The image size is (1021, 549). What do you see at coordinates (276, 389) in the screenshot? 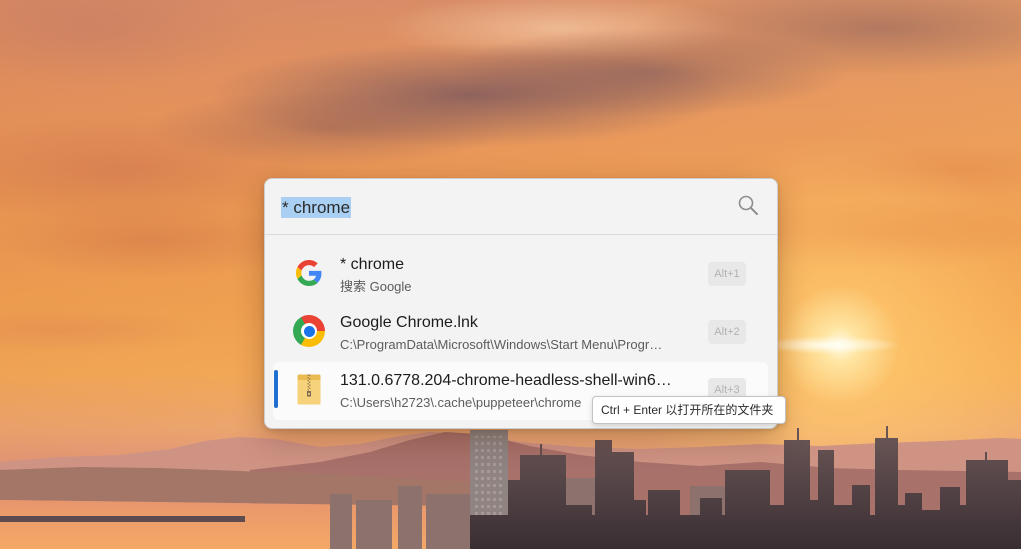
I see `selection-indicator` at bounding box center [276, 389].